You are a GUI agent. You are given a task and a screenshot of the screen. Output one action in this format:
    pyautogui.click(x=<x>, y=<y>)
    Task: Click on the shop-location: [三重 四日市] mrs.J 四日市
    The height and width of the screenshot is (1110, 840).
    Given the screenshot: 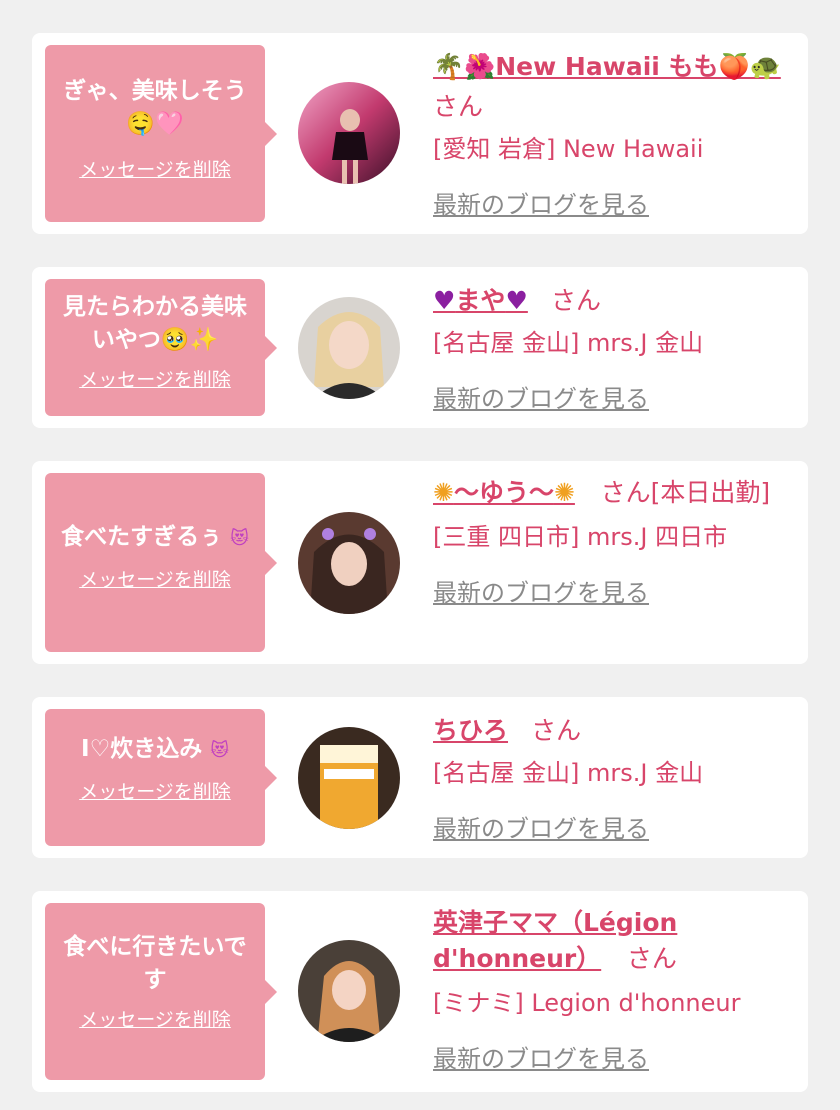 What is the action you would take?
    pyautogui.click(x=580, y=537)
    